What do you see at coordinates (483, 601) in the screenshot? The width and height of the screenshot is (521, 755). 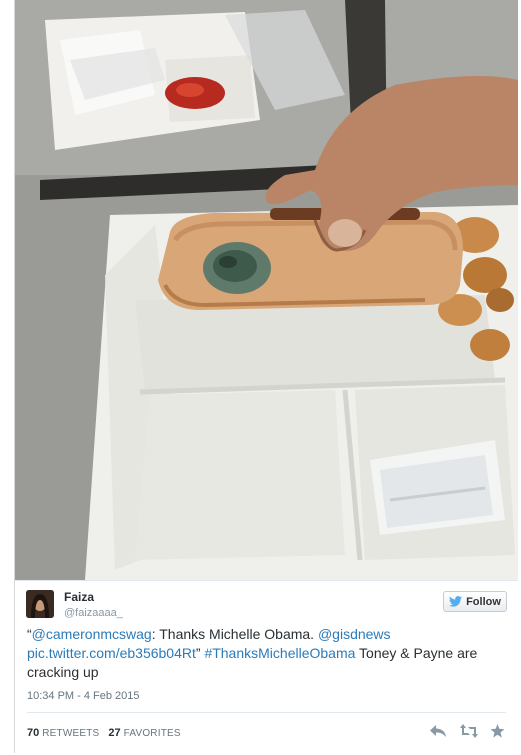 I see `follow-button-label: Follow` at bounding box center [483, 601].